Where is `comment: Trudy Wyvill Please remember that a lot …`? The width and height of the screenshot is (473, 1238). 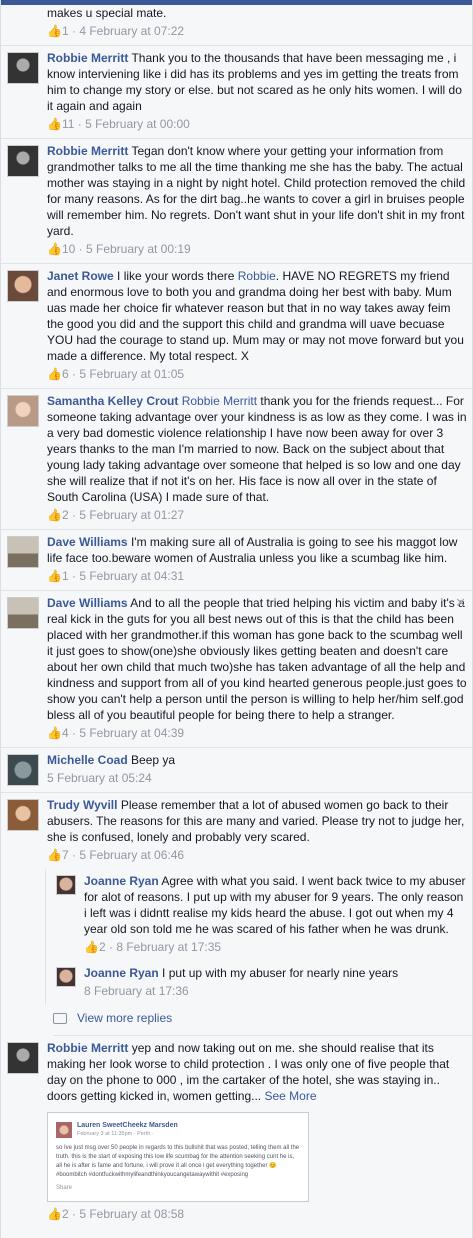
comment: Trudy Wyvill Please remember that a lot … is located at coordinates (236, 831).